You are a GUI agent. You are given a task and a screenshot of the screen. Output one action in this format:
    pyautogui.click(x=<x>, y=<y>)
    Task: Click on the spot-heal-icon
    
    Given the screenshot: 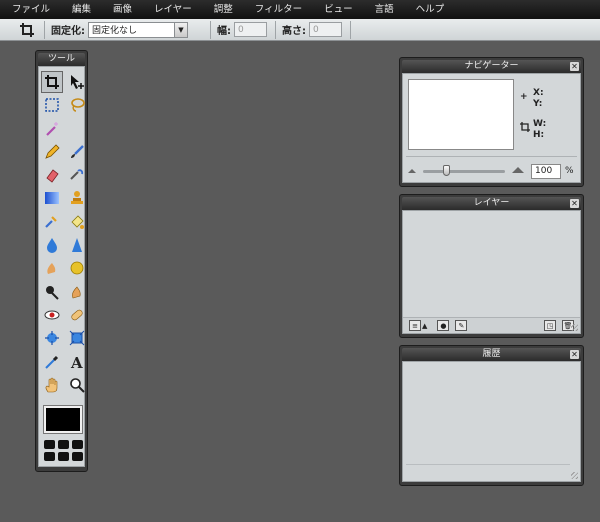 What is the action you would take?
    pyautogui.click(x=77, y=315)
    